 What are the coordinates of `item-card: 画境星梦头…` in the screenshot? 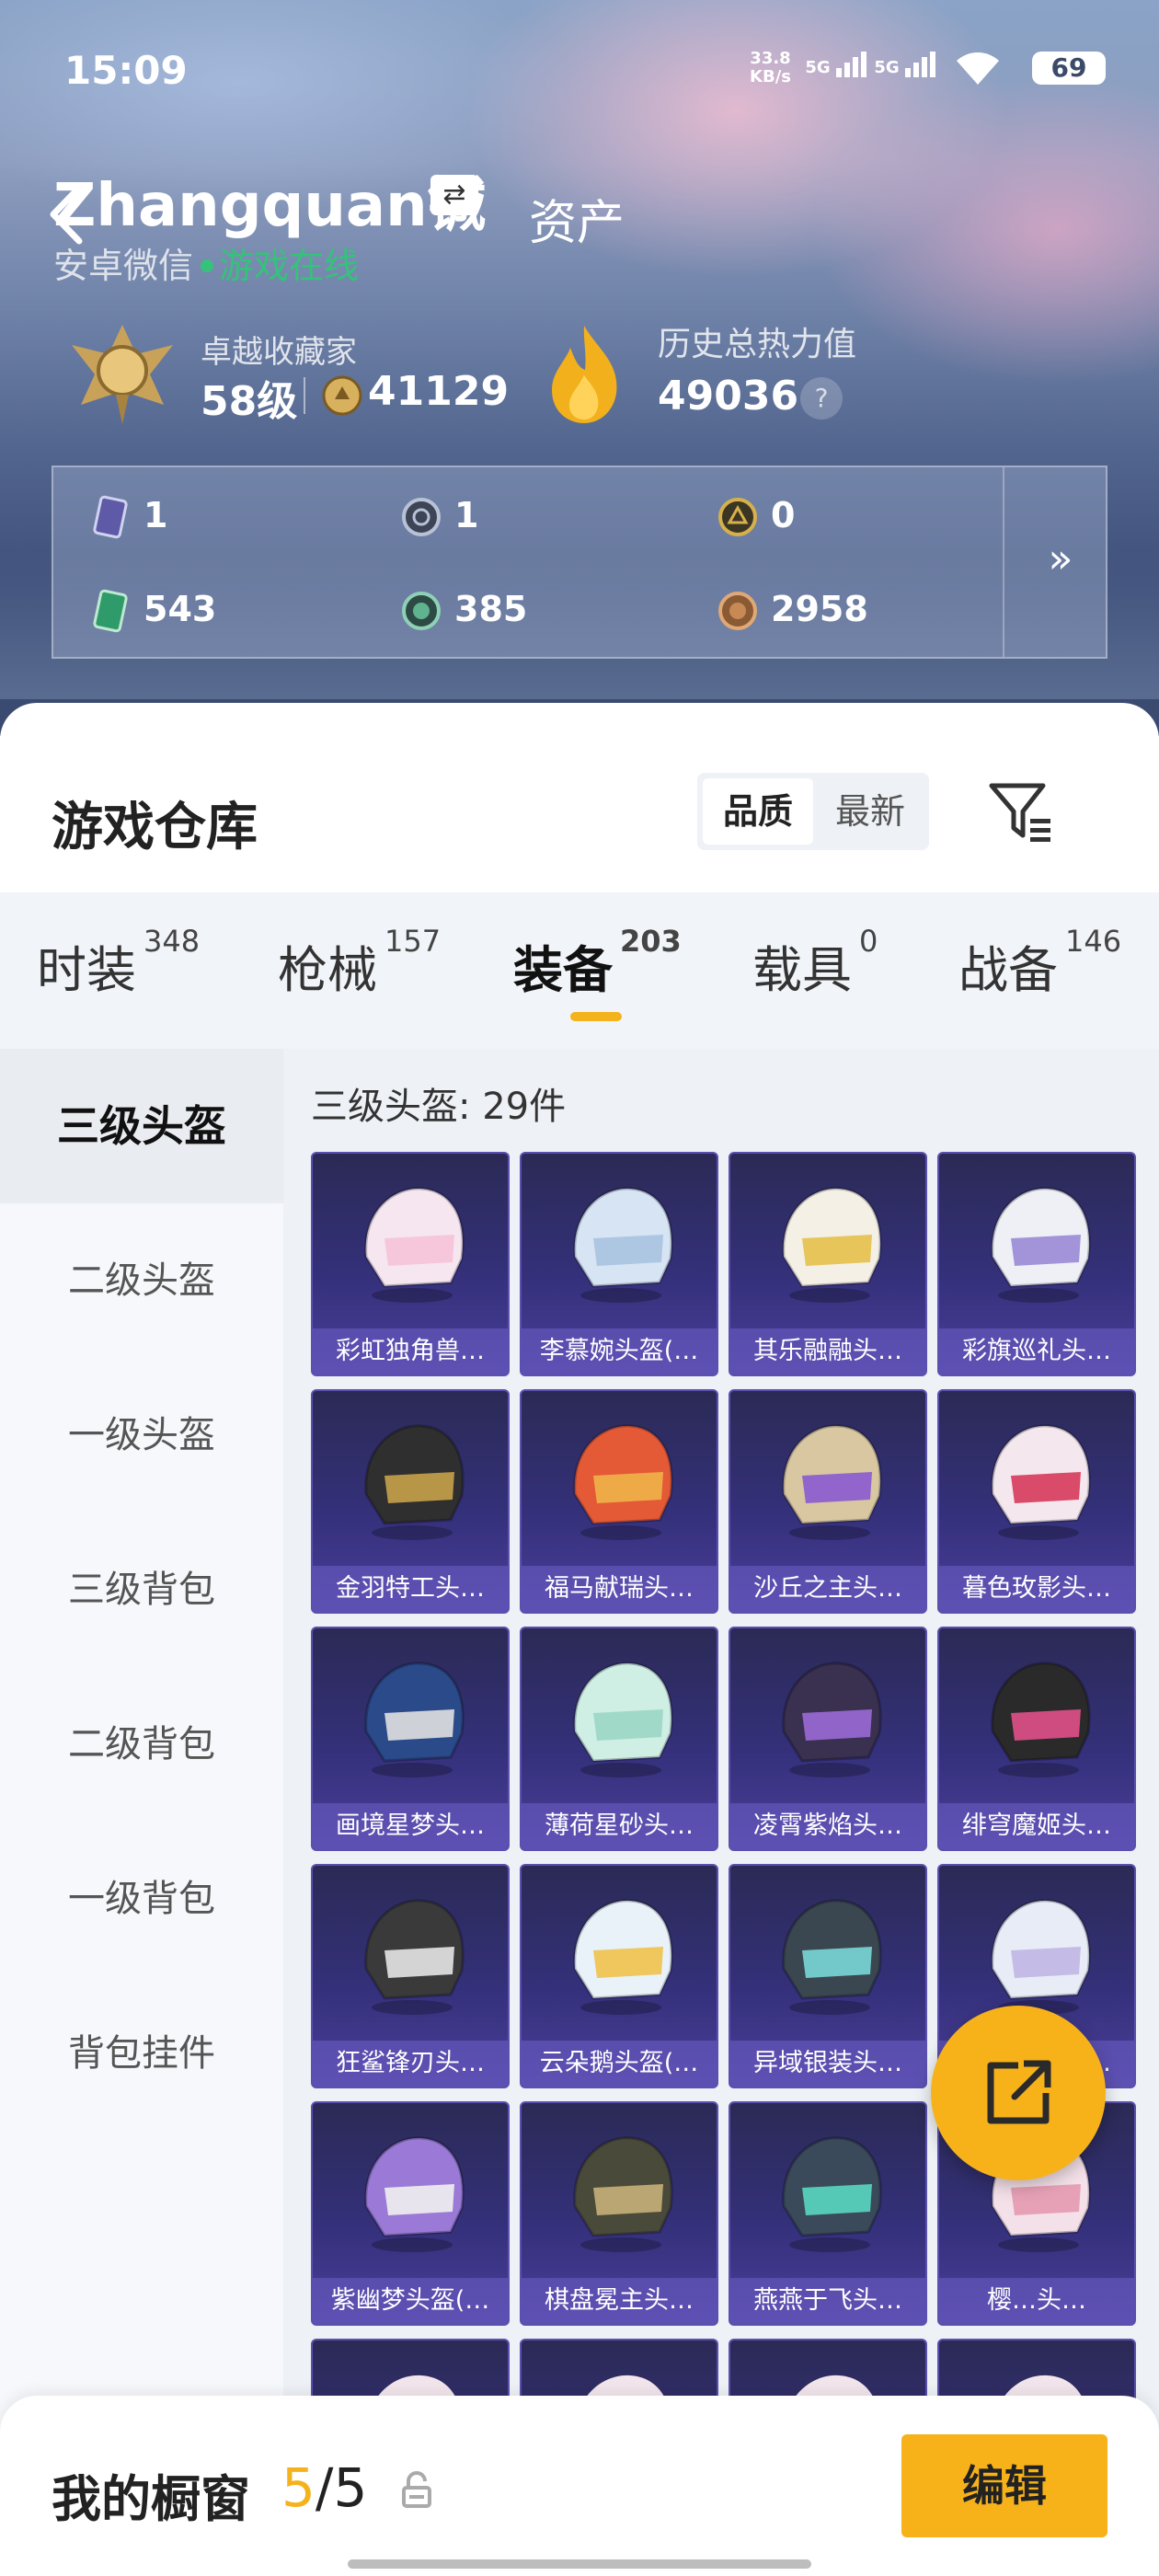 It's located at (410, 1739).